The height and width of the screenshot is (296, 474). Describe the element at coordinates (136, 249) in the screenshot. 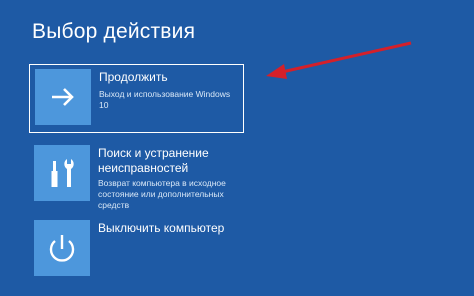

I see `shutdown-option: Выключить компьютер` at that location.